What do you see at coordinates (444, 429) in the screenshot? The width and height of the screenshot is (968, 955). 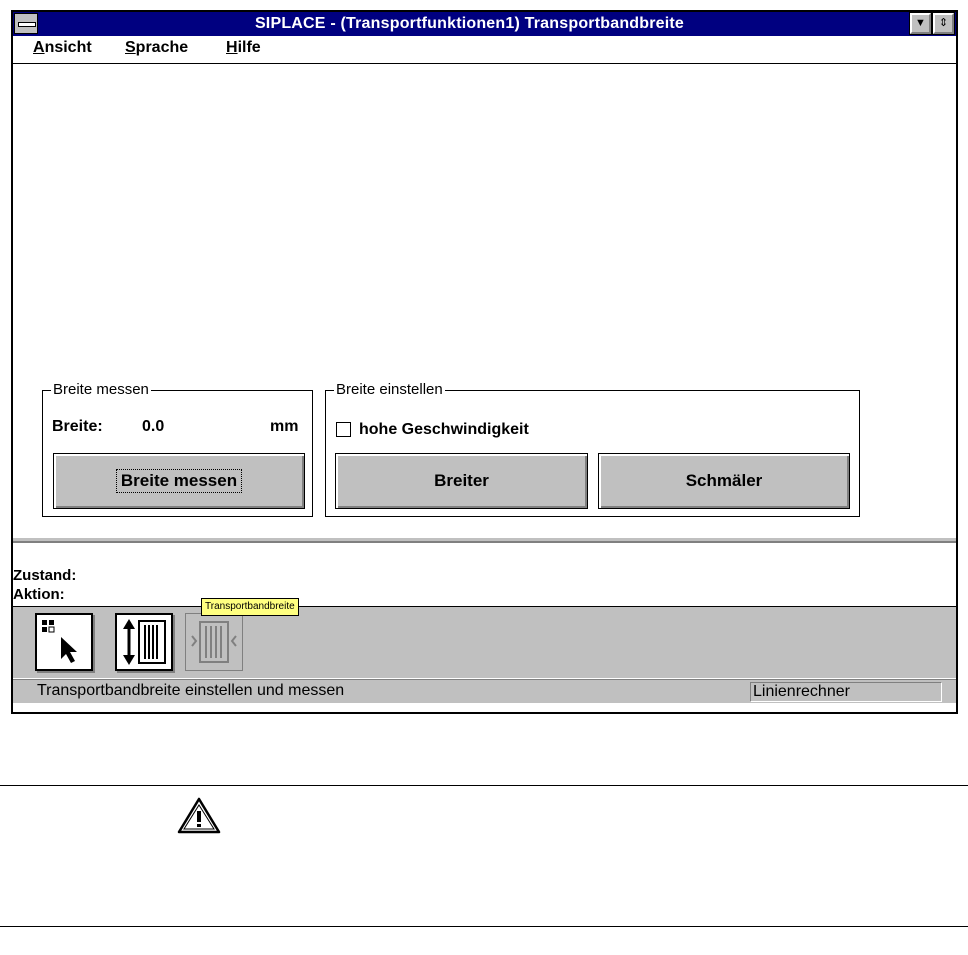 I see `high-speed-label: hohe Geschwindigkeit` at bounding box center [444, 429].